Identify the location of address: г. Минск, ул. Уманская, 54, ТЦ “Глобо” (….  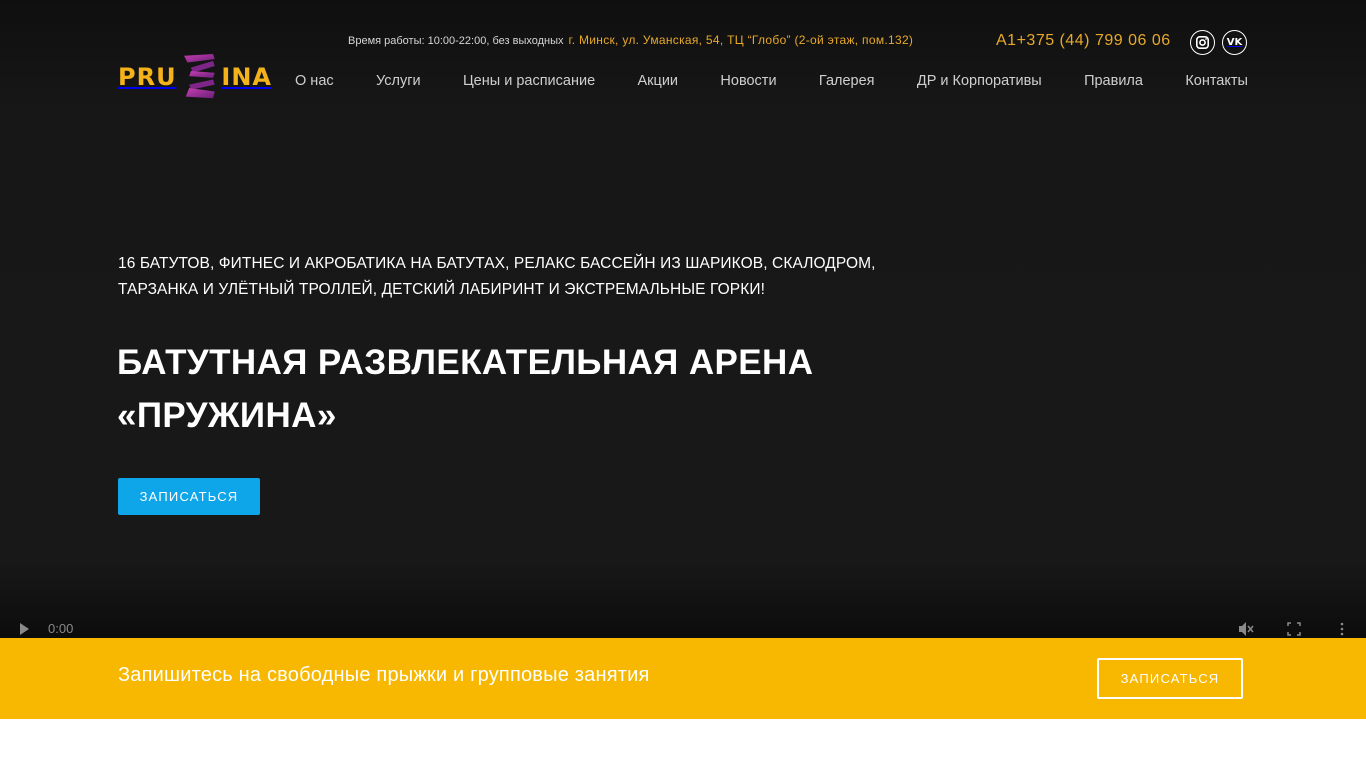
(741, 40).